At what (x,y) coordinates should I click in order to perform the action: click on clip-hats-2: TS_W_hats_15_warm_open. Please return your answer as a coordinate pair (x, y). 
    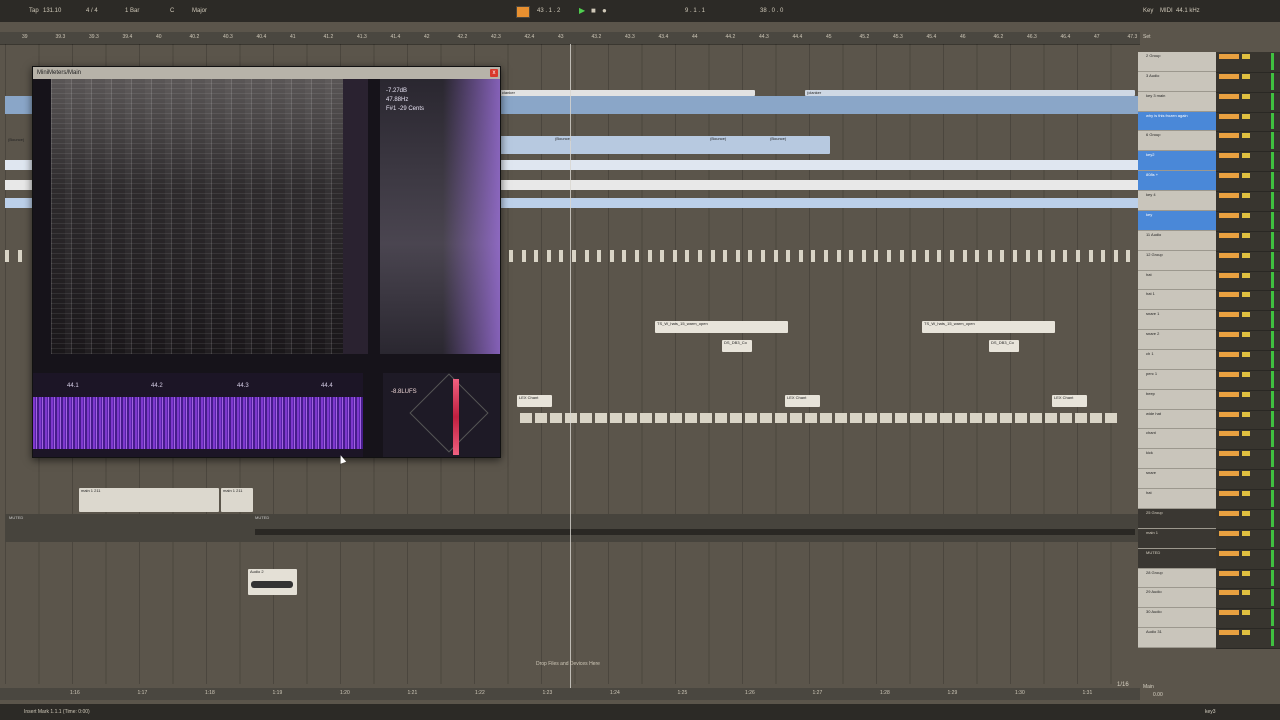
    Looking at the image, I should click on (988, 327).